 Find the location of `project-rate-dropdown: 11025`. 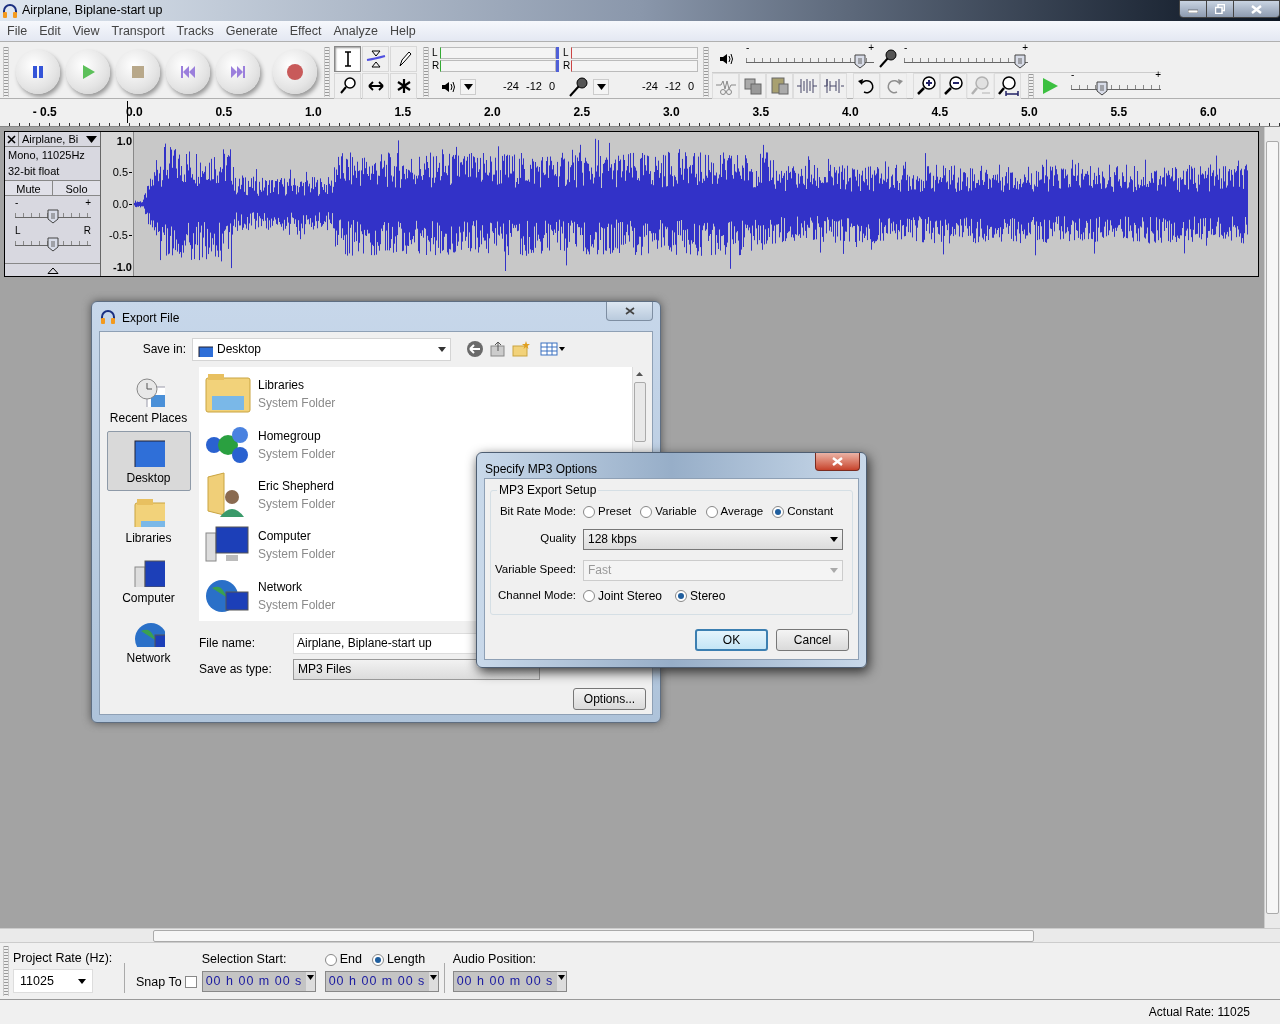

project-rate-dropdown: 11025 is located at coordinates (53, 981).